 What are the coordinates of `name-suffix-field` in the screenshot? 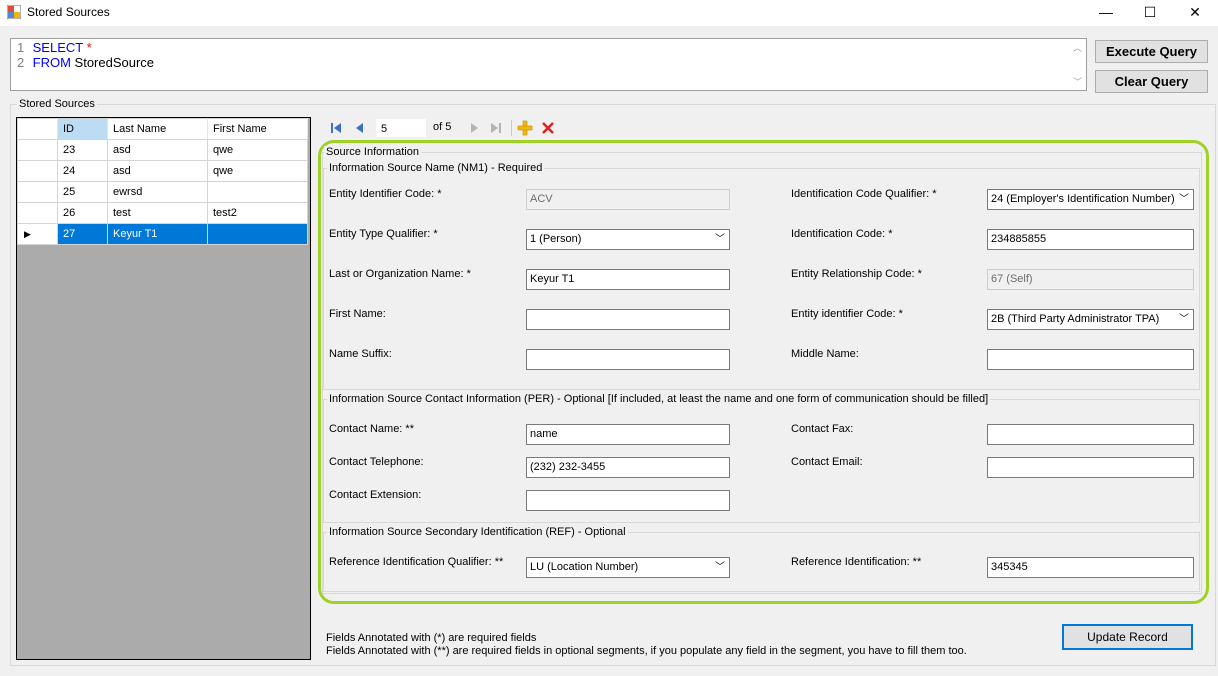 It's located at (628, 359).